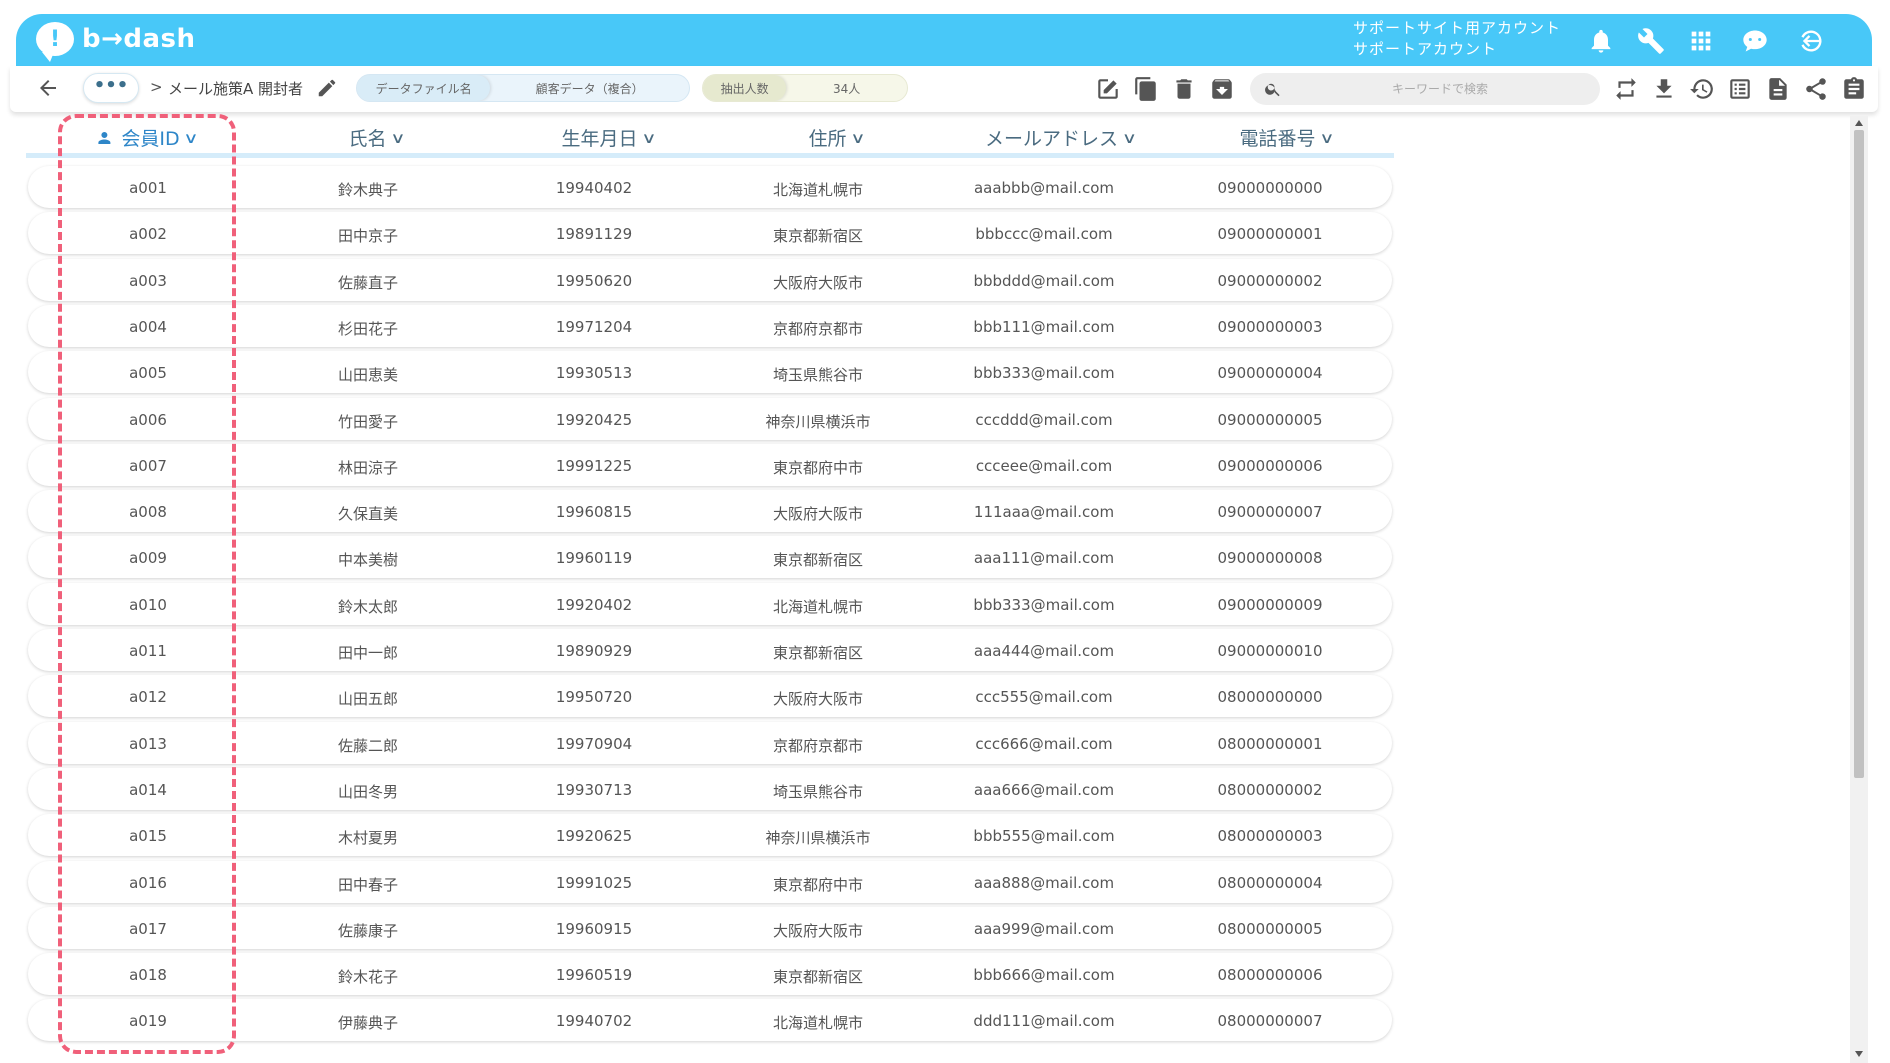 This screenshot has height=1063, width=1890. Describe the element at coordinates (368, 328) in the screenshot. I see `cell-name: 杉田花子` at that location.